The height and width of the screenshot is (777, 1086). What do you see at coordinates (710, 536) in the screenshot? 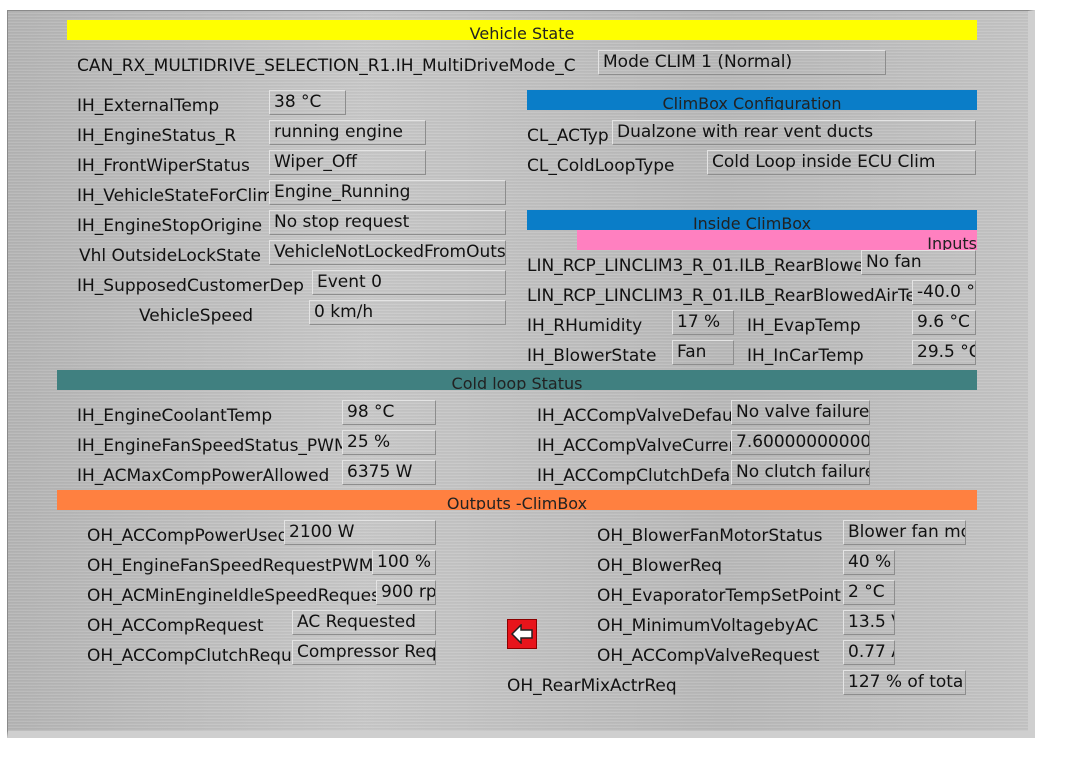
I see `blower-fan-motor-status-label: OH_BlowerFanMotorStatus` at bounding box center [710, 536].